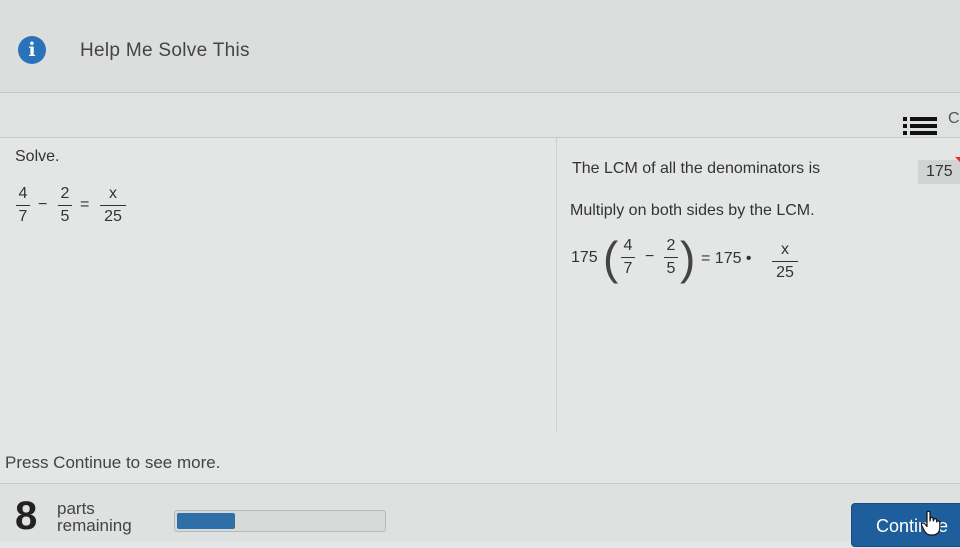  What do you see at coordinates (76, 508) in the screenshot?
I see `parts-label-line1: parts` at bounding box center [76, 508].